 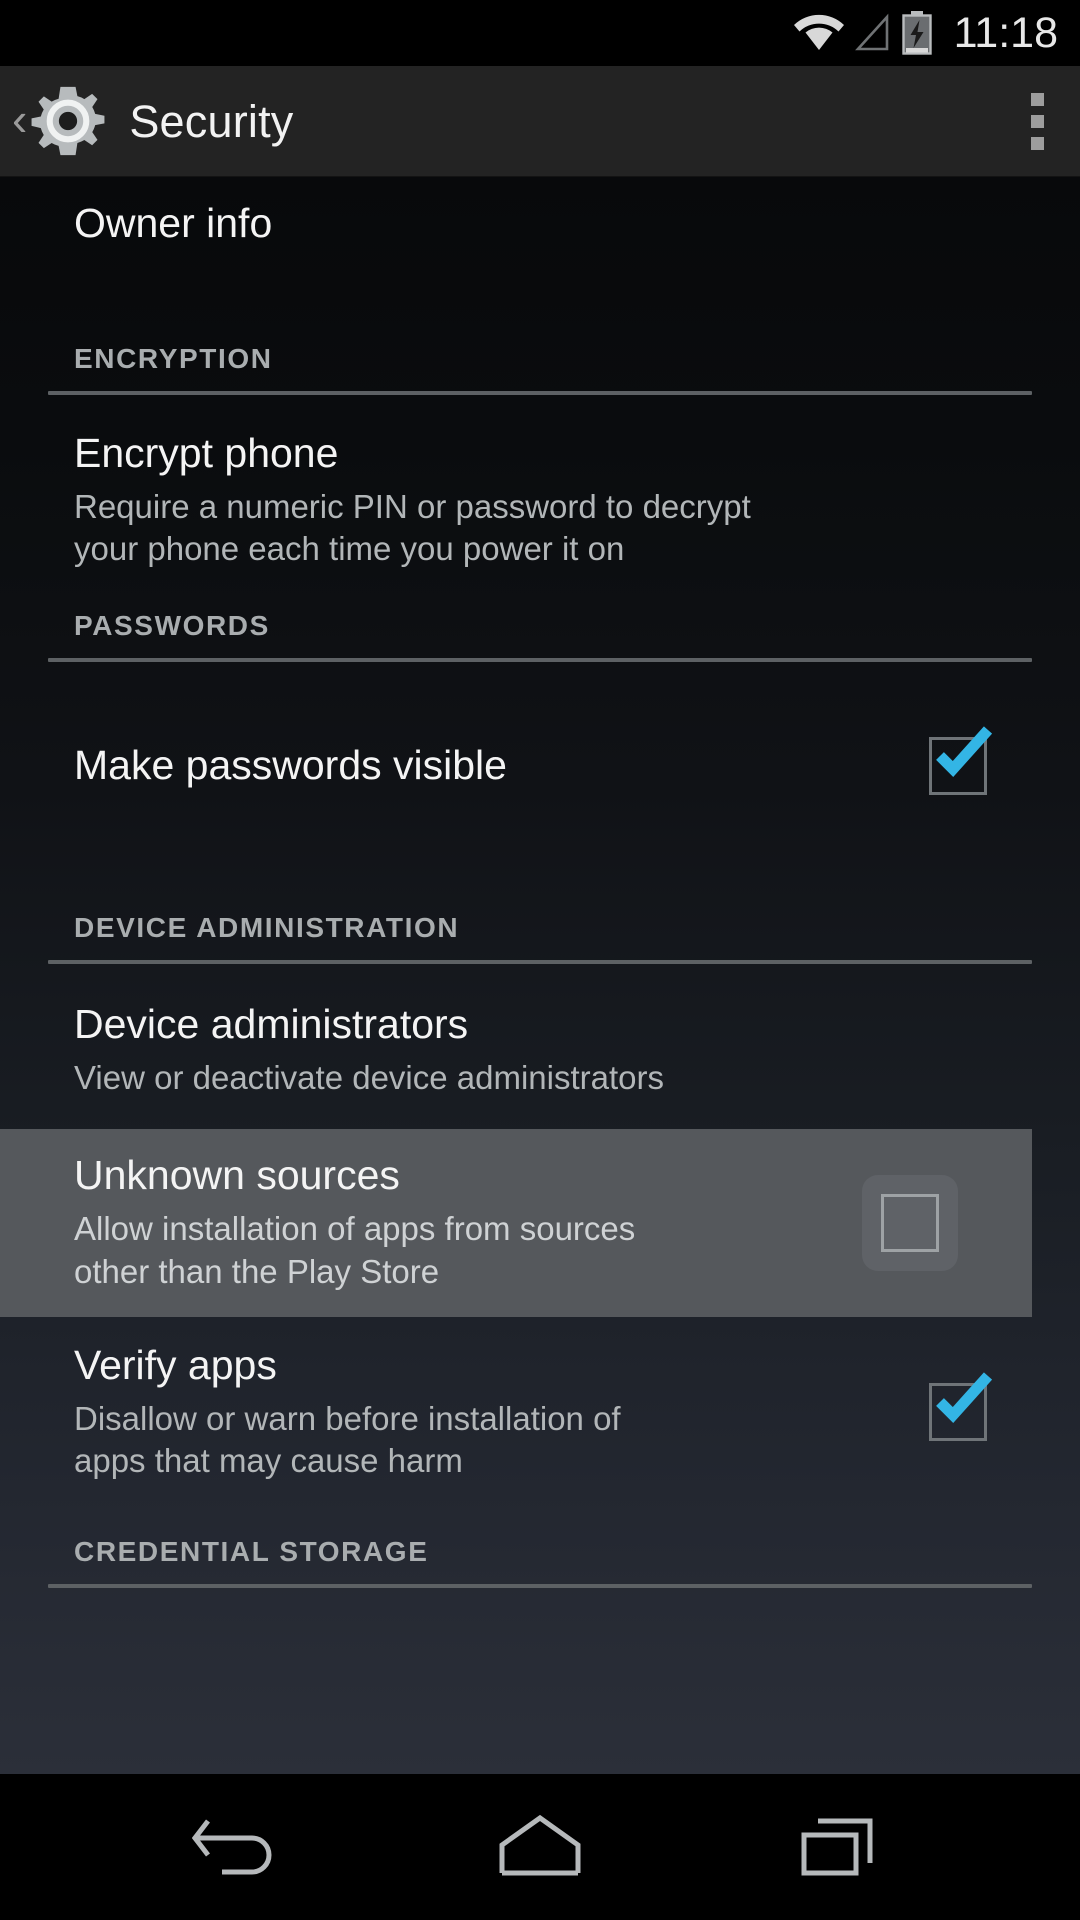 What do you see at coordinates (237, 1175) in the screenshot?
I see `list-item-title: Unknown sources` at bounding box center [237, 1175].